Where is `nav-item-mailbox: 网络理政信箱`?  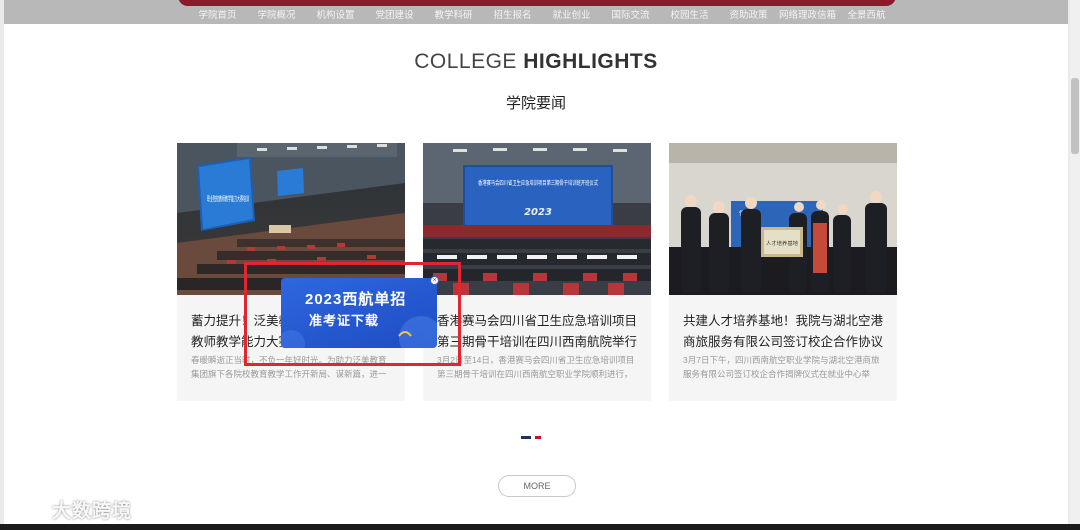
nav-item-mailbox: 网络理政信箱 is located at coordinates (807, 14).